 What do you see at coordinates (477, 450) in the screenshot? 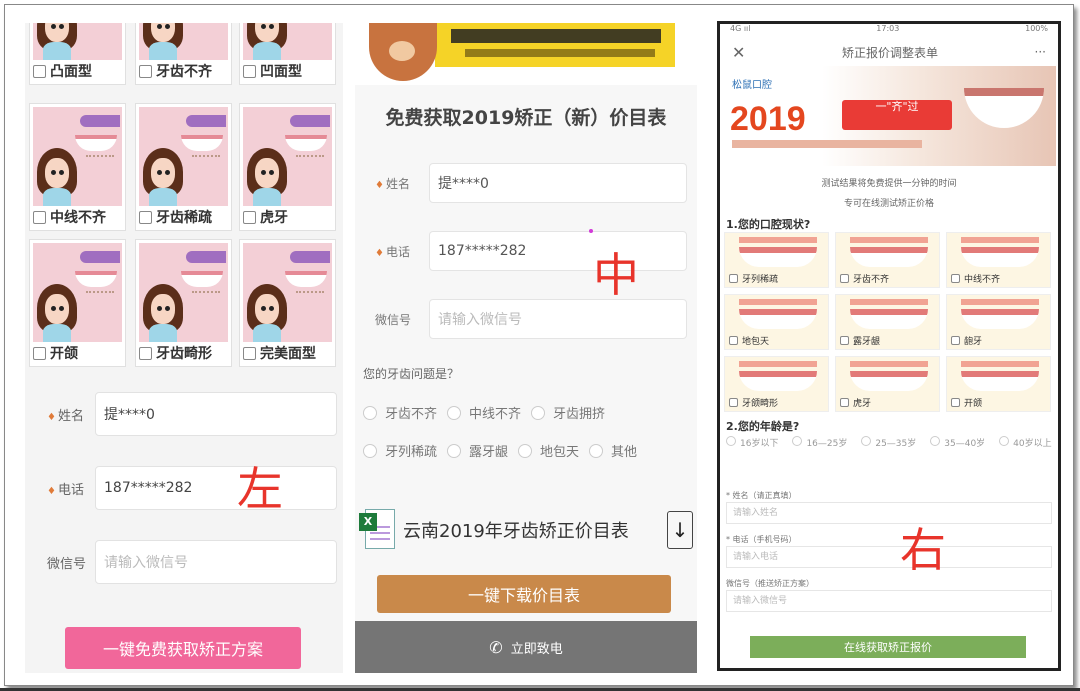
I see `tooth-problem-option: 露牙龈` at bounding box center [477, 450].